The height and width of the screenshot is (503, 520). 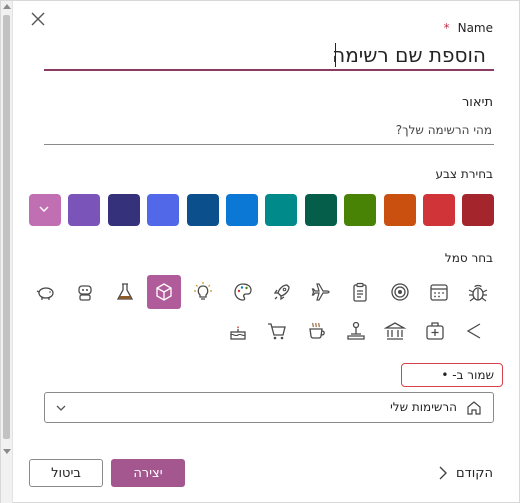 I want to click on color-swatch-green, so click(x=360, y=210).